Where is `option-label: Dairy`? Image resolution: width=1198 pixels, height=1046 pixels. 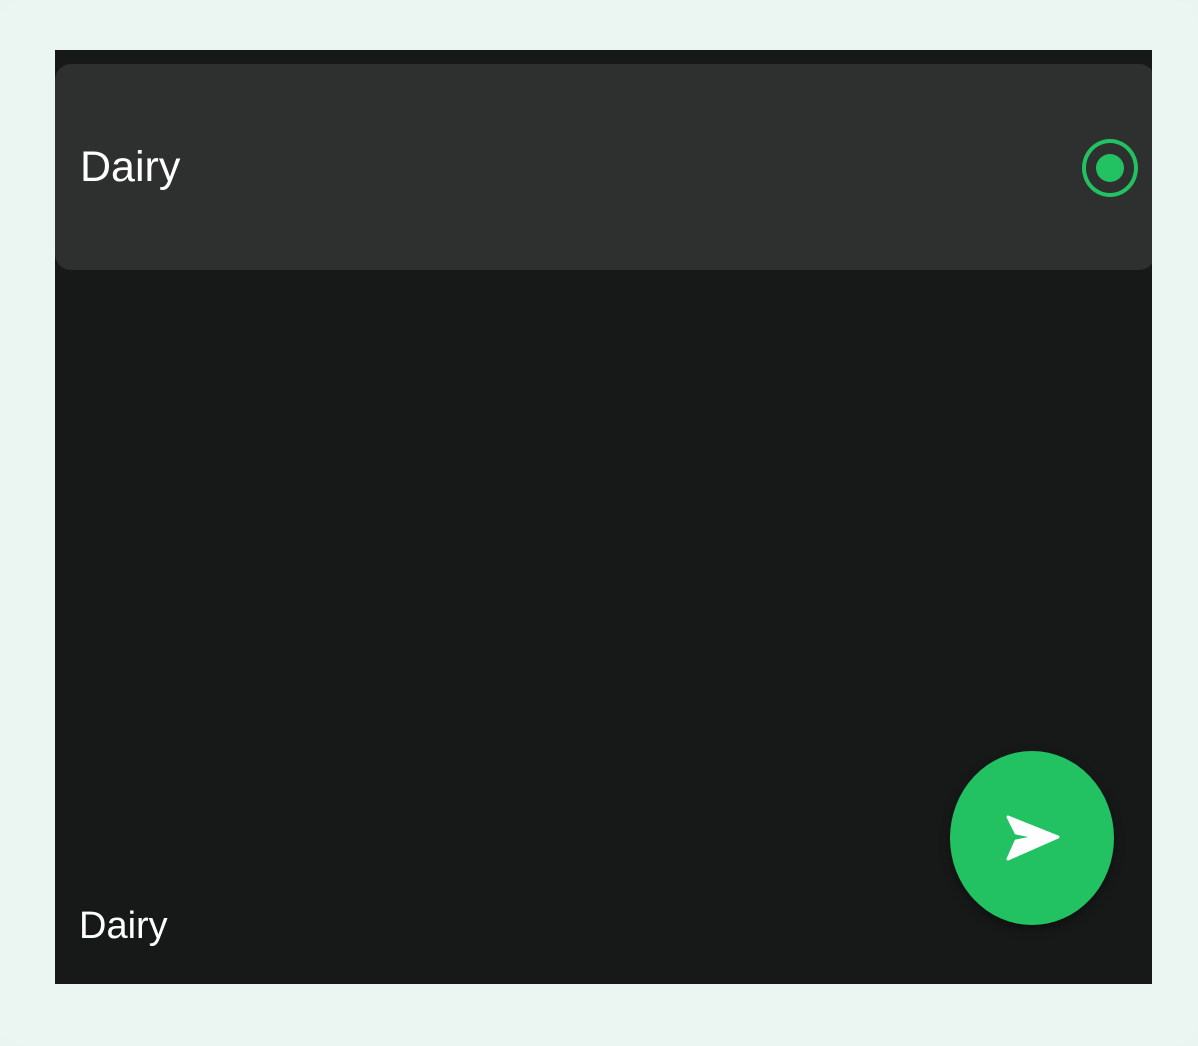
option-label: Dairy is located at coordinates (130, 167).